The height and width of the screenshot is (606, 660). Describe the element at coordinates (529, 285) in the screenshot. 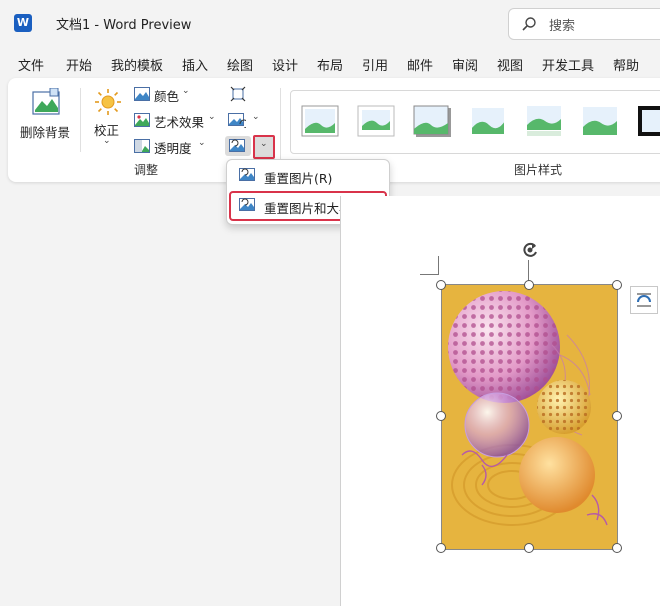

I see `resize-handle-top` at that location.